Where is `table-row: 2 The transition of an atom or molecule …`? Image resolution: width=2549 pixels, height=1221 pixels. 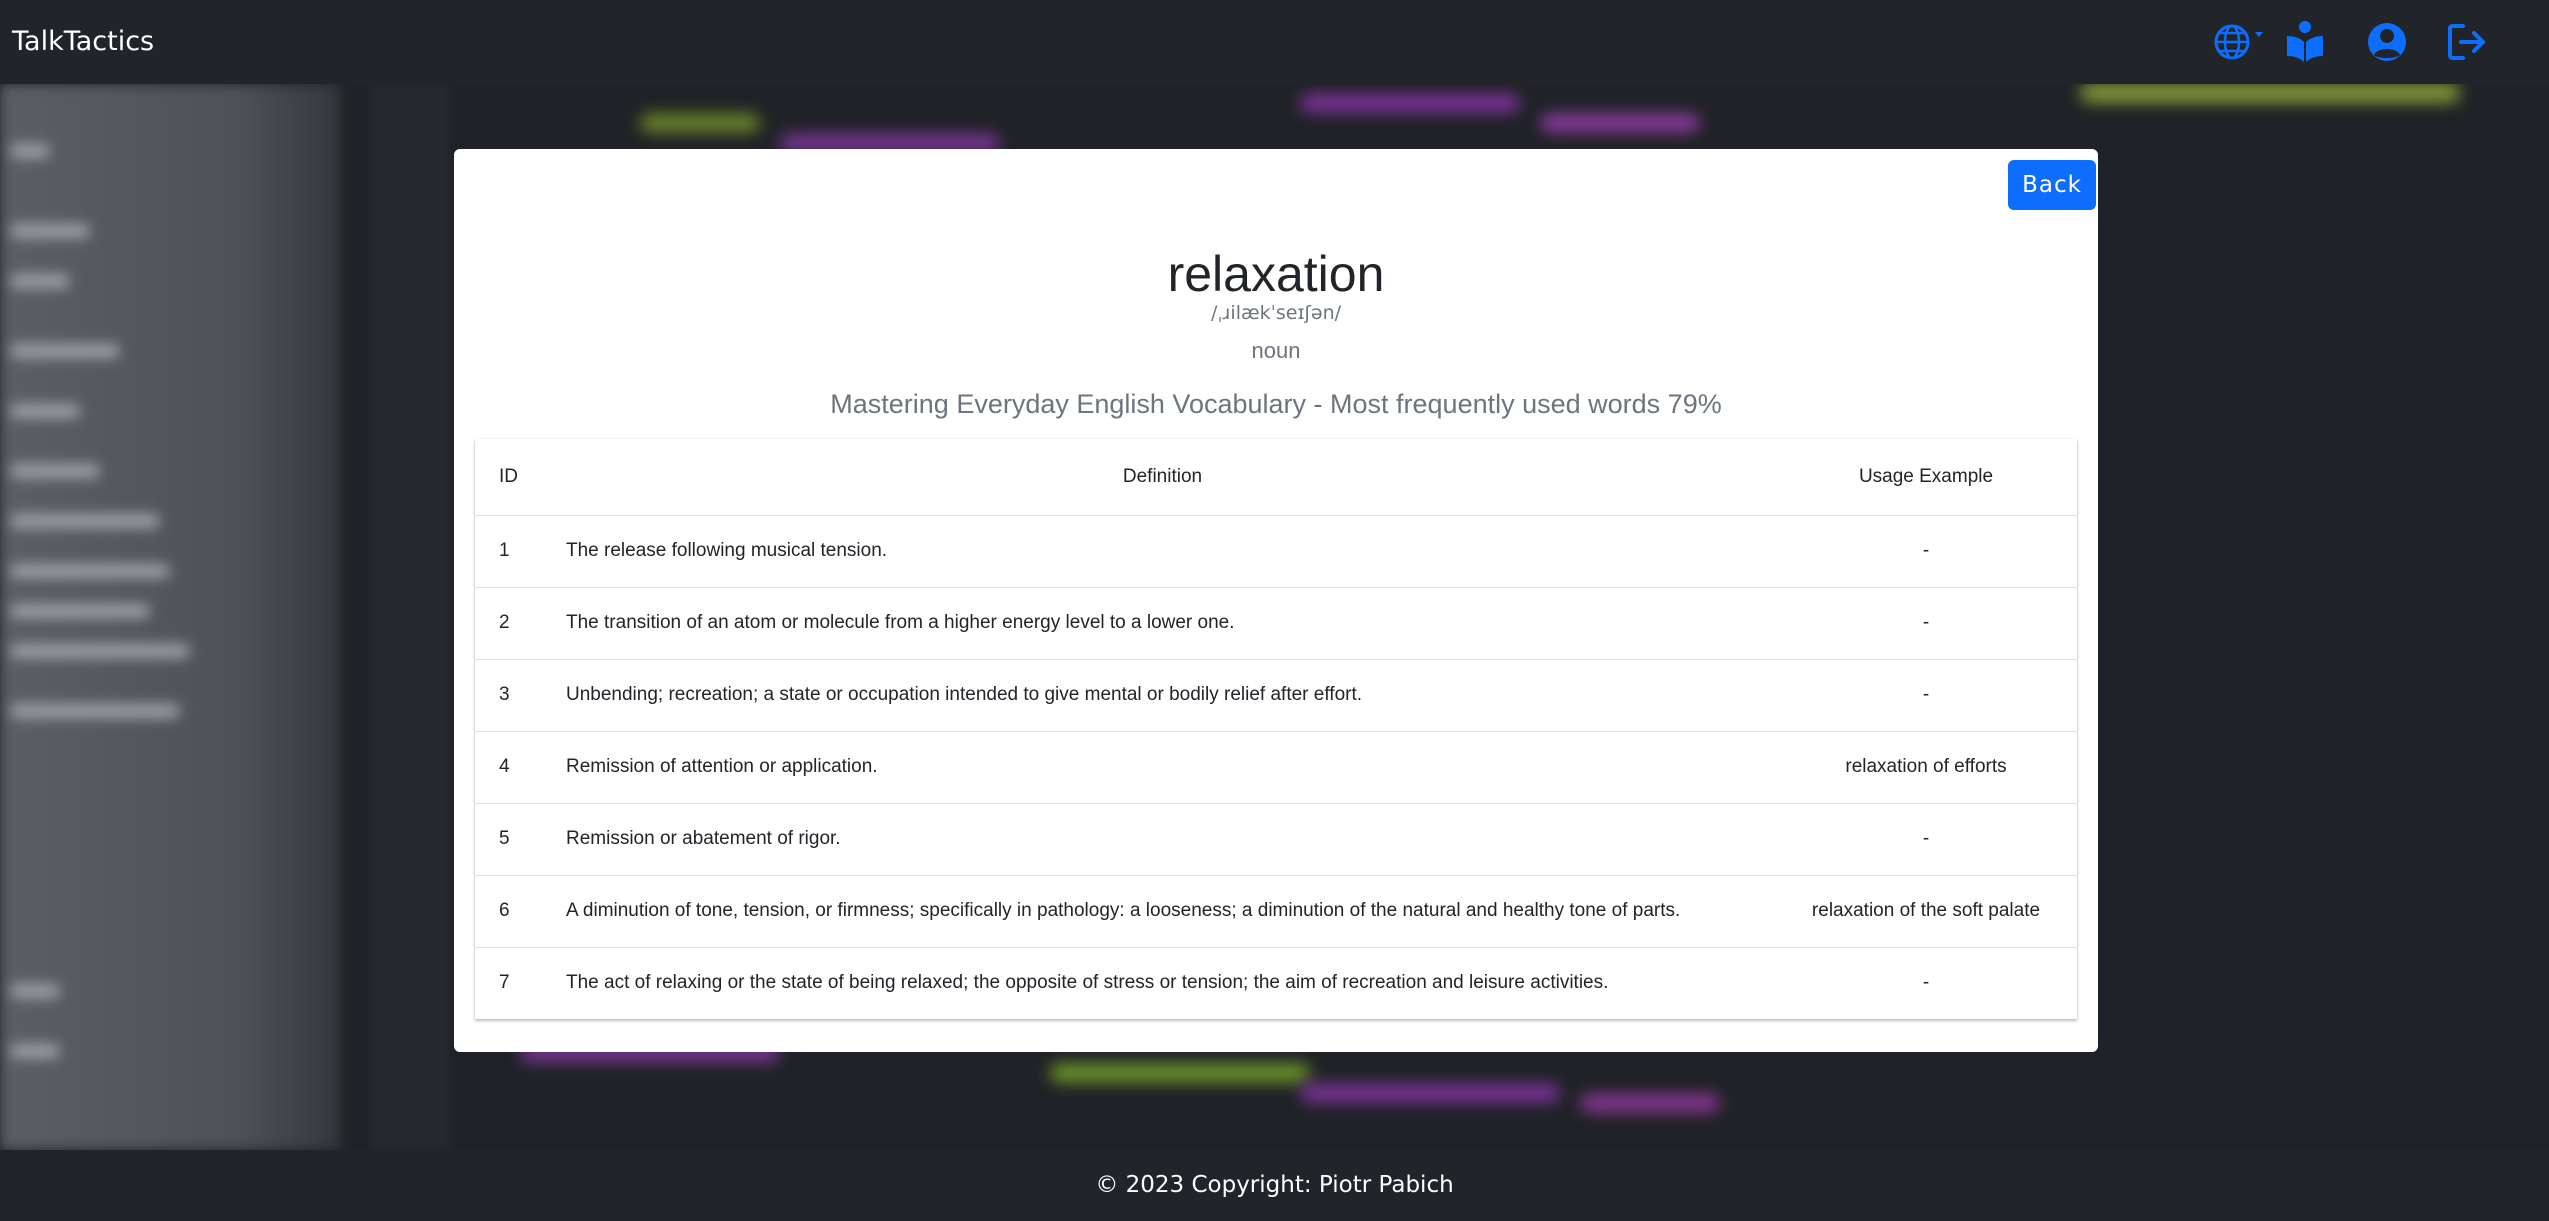
table-row: 2 The transition of an atom or molecule … is located at coordinates (1276, 623).